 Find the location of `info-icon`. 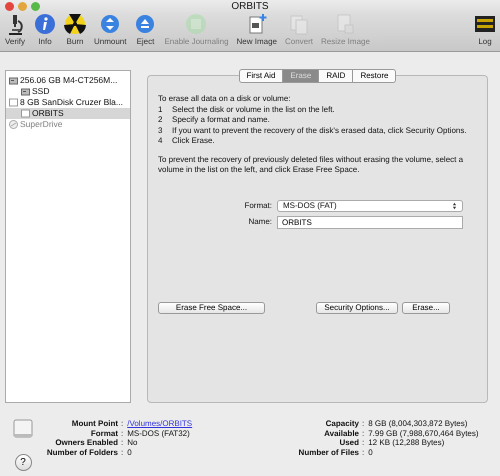

info-icon is located at coordinates (45, 24).